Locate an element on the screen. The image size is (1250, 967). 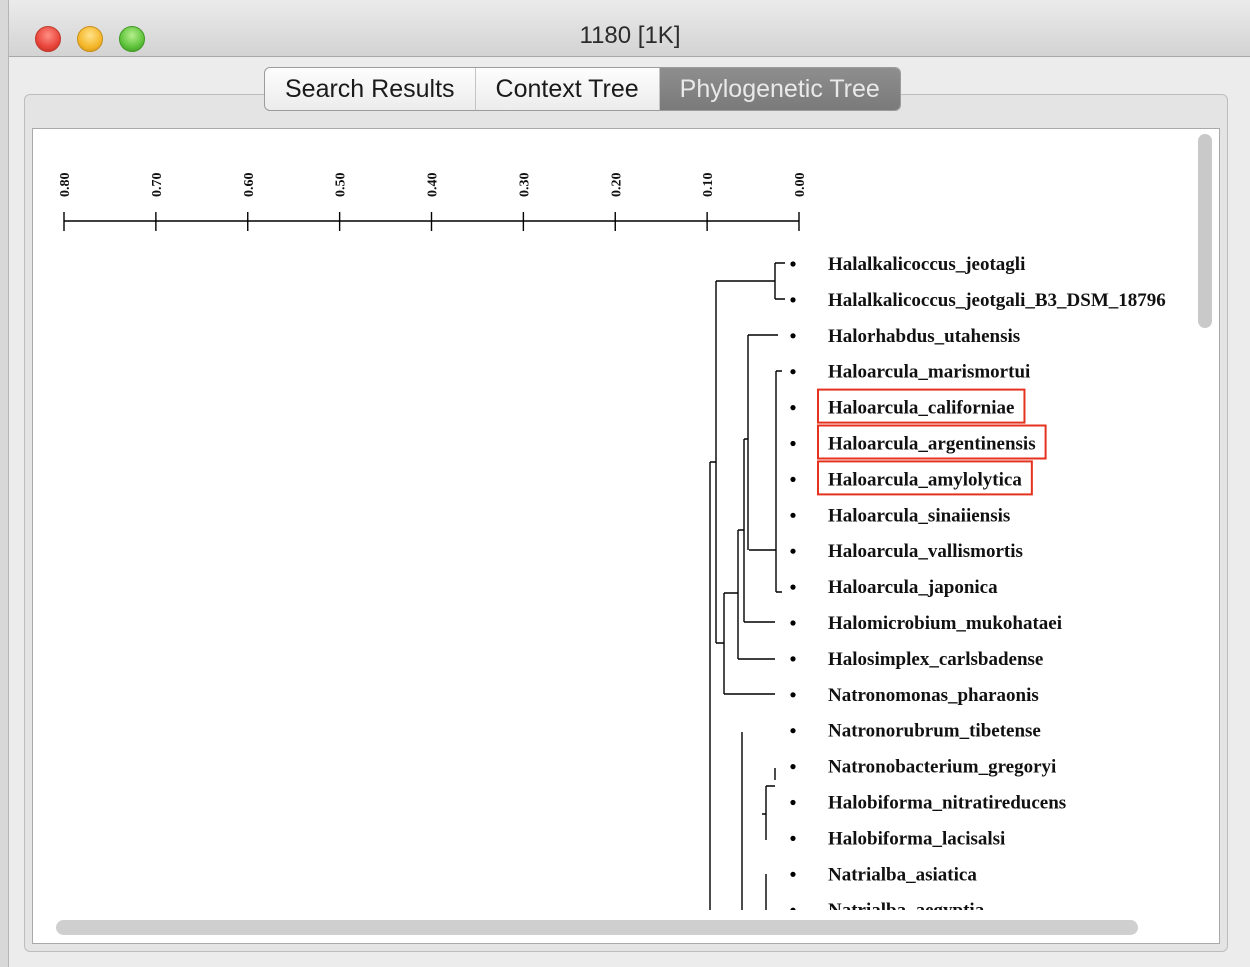
scale-tick-label: 0.20 is located at coordinates (616, 185).